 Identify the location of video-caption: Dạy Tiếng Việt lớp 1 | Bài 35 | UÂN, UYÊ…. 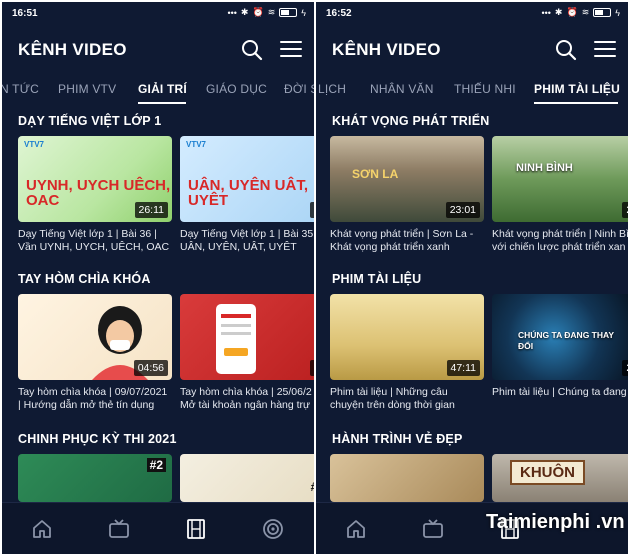
(247, 240).